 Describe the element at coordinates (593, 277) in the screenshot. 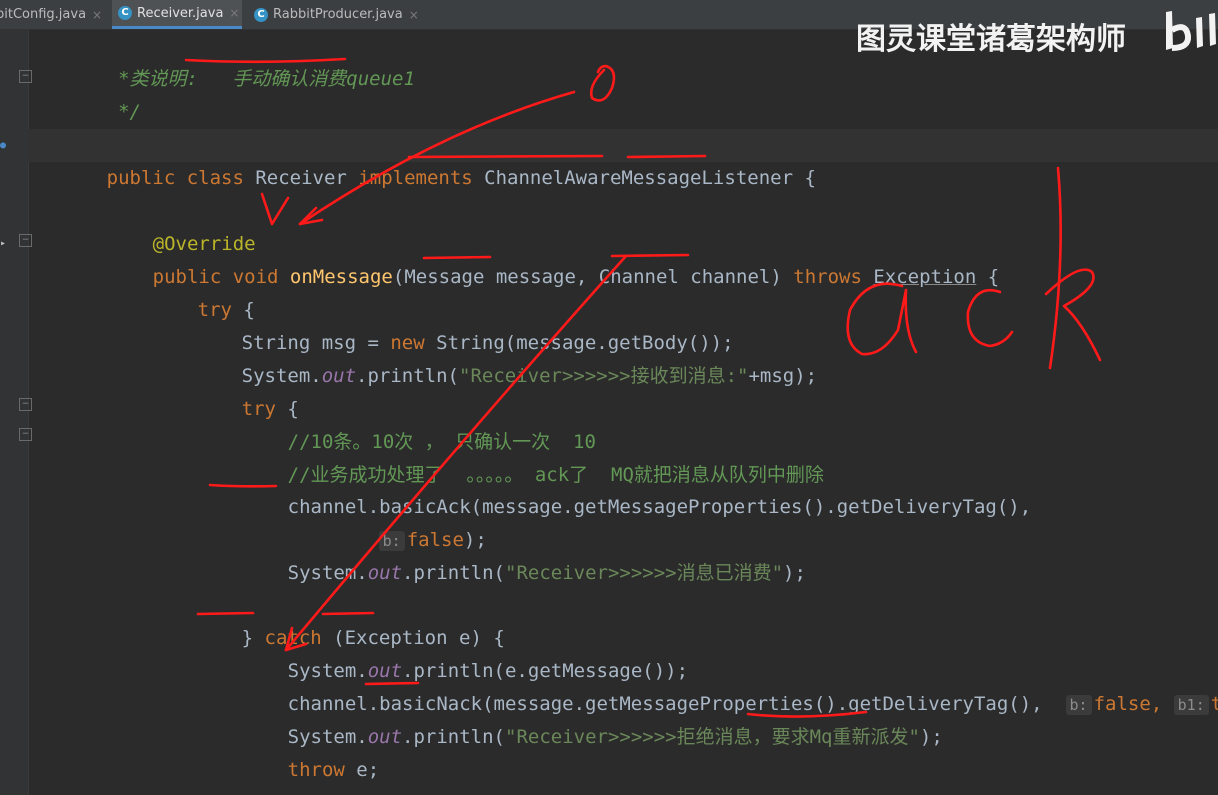

I see `parameters: (Message message, Channel channel)` at that location.